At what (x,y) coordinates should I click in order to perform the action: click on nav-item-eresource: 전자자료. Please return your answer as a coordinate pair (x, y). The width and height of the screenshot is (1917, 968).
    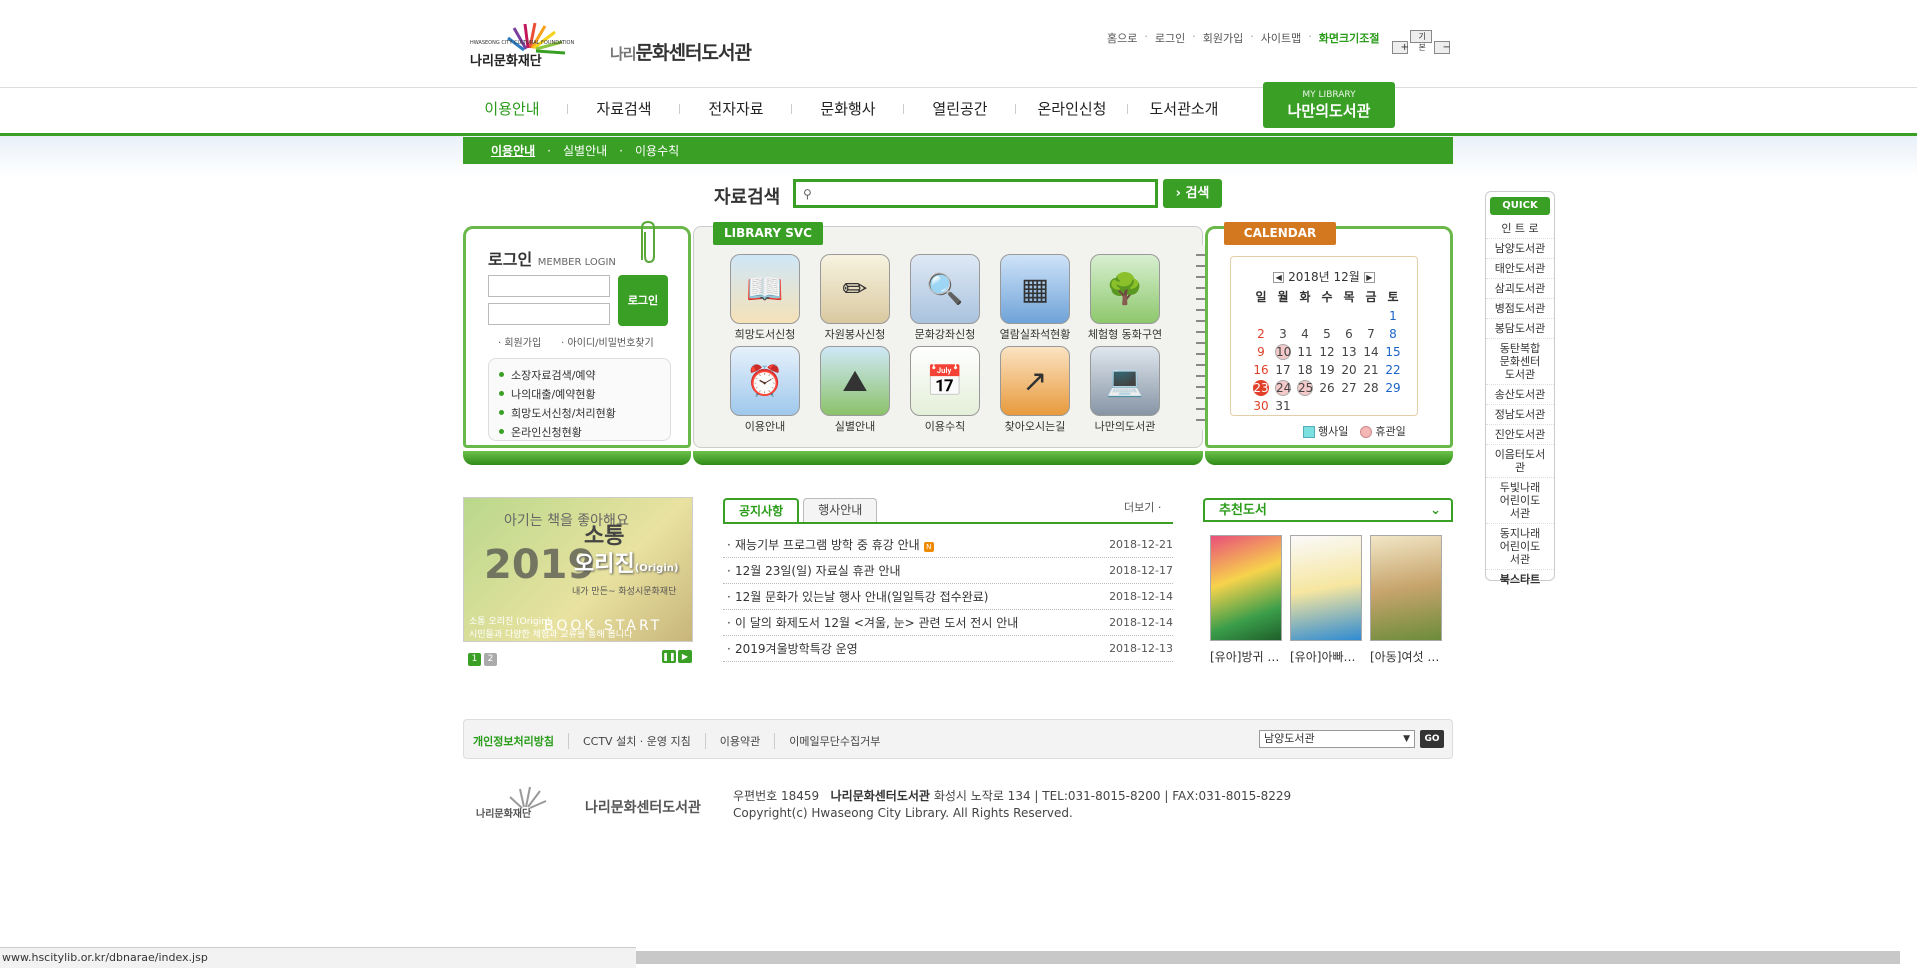
    Looking at the image, I should click on (736, 108).